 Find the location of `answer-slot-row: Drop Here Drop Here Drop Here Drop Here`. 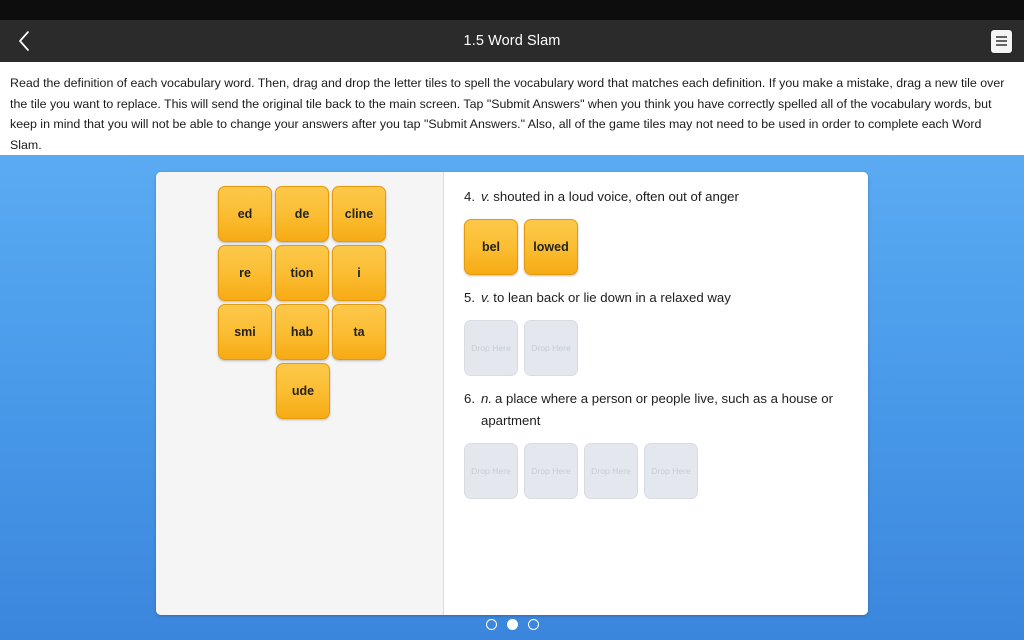

answer-slot-row: Drop Here Drop Here Drop Here Drop Here is located at coordinates (657, 471).